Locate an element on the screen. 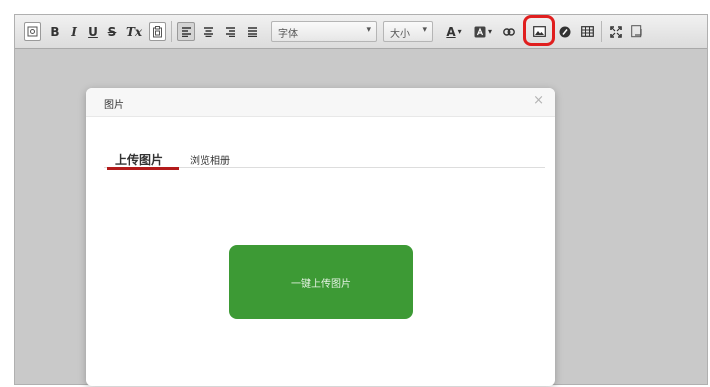 This screenshot has height=387, width=710. underline-button: U is located at coordinates (93, 31).